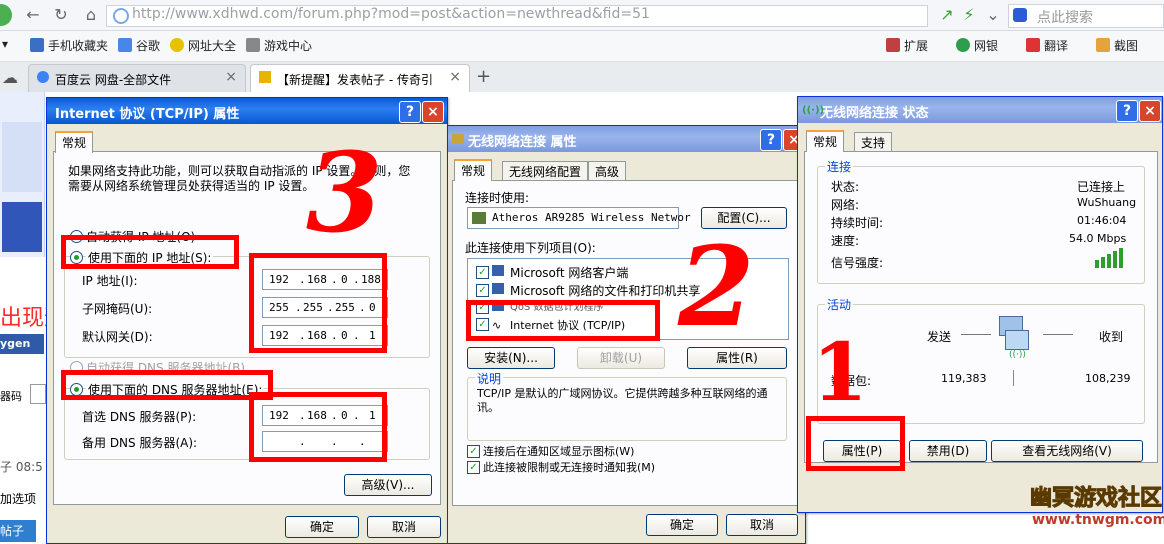 Image resolution: width=1164 pixels, height=544 pixels. What do you see at coordinates (5, 44) in the screenshot?
I see `more-arrow-icon: ▾` at bounding box center [5, 44].